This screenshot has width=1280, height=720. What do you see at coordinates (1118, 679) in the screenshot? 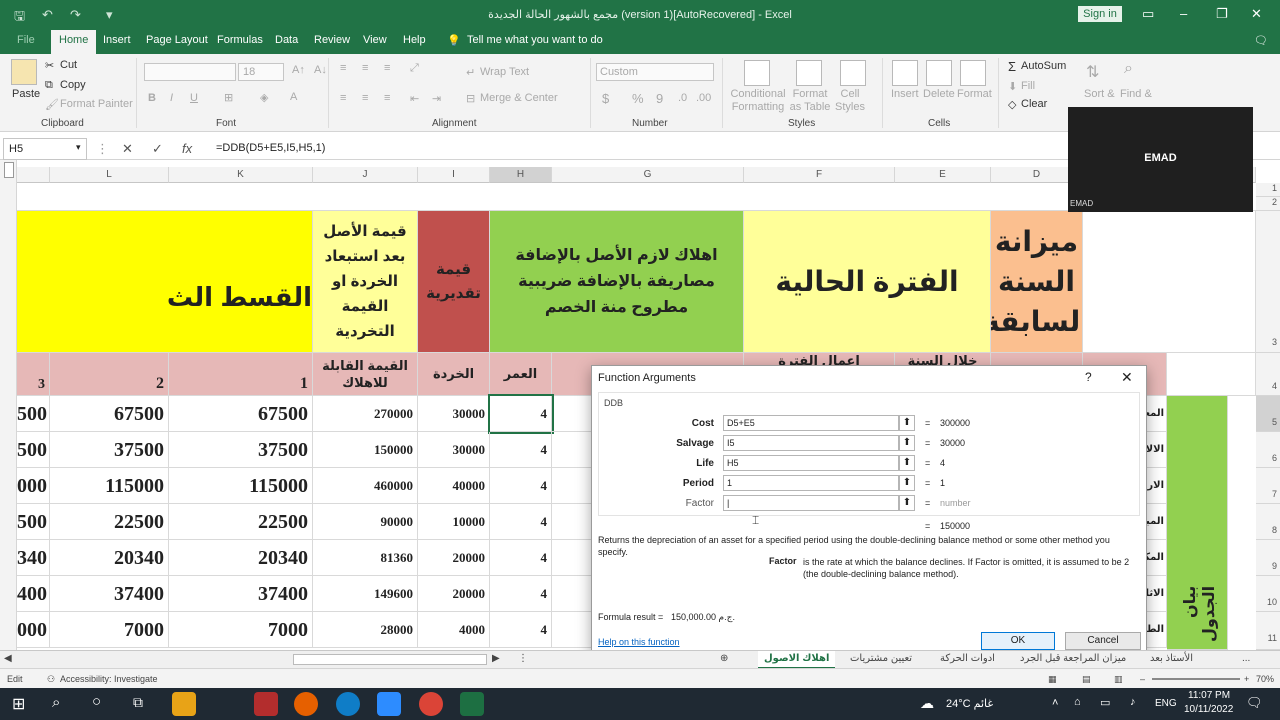
I see `page-break-view-icon: ▥` at bounding box center [1118, 679].